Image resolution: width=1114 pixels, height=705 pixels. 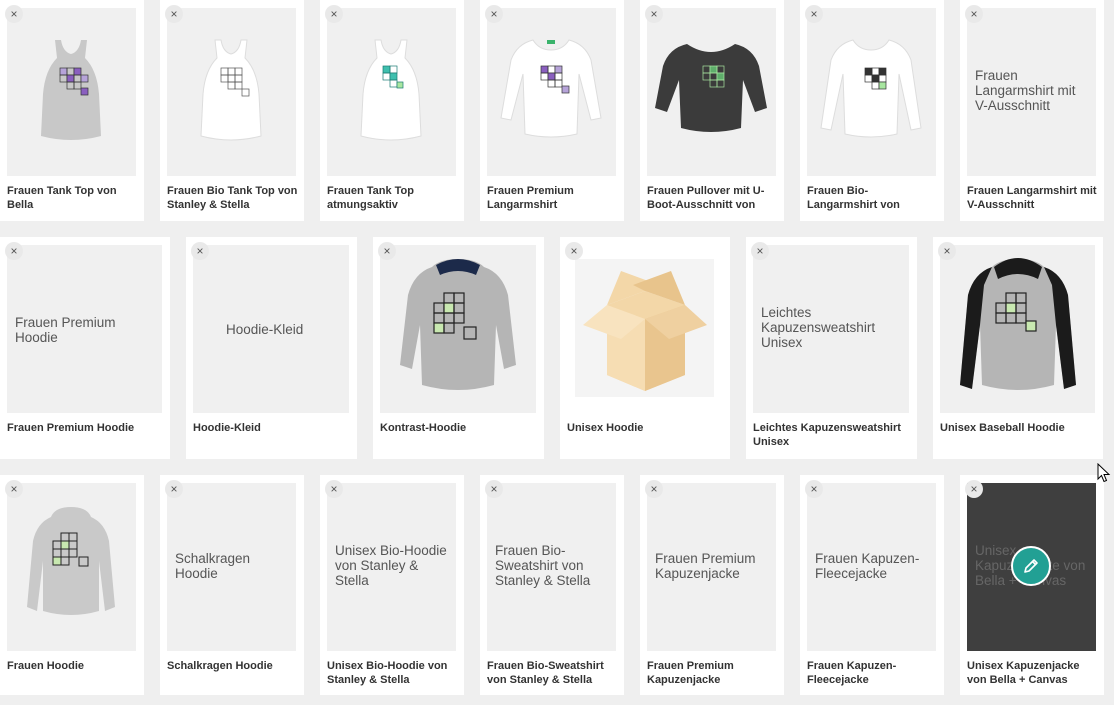 I want to click on product-card: × Frauen Bio-Langarmshirt von, so click(x=872, y=110).